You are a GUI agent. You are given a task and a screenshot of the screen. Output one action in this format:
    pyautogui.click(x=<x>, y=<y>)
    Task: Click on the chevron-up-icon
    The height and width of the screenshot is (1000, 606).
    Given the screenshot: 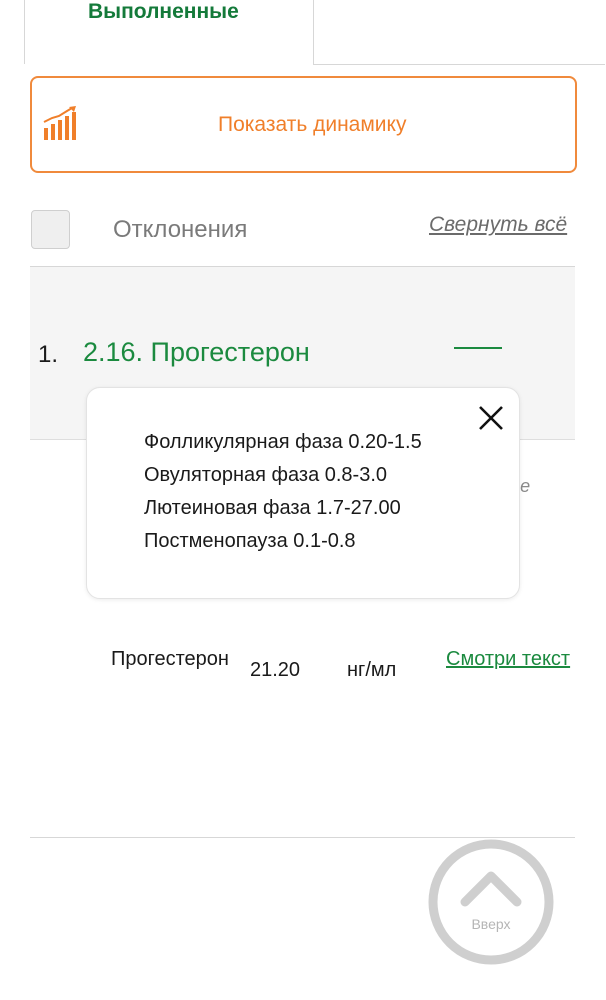 What is the action you would take?
    pyautogui.click(x=491, y=902)
    